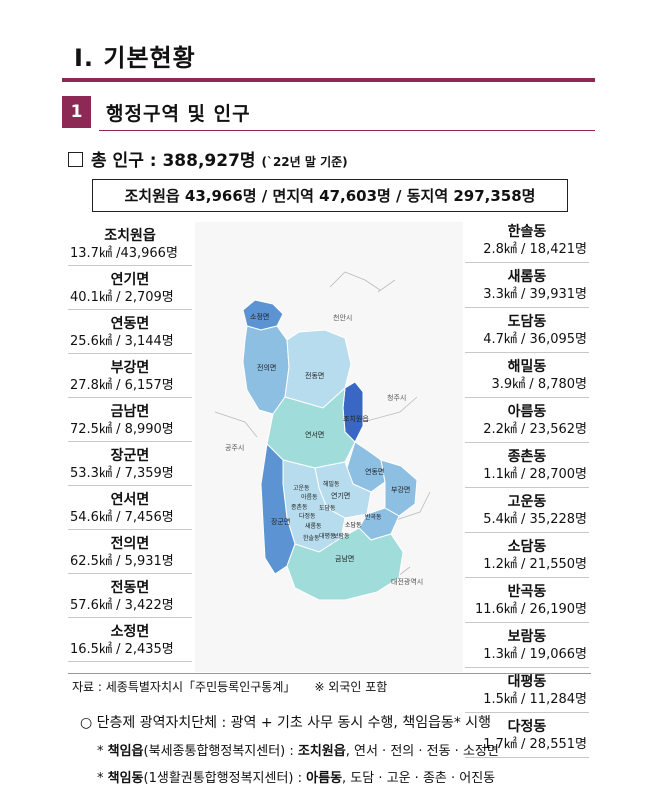 This screenshot has width=657, height=795. Describe the element at coordinates (130, 236) in the screenshot. I see `region-name: 조치원읍` at that location.